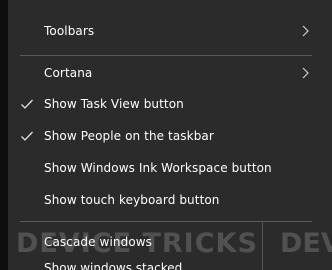  Describe the element at coordinates (158, 168) in the screenshot. I see `menu-item-label: Show Windows Ink Workspace button` at that location.